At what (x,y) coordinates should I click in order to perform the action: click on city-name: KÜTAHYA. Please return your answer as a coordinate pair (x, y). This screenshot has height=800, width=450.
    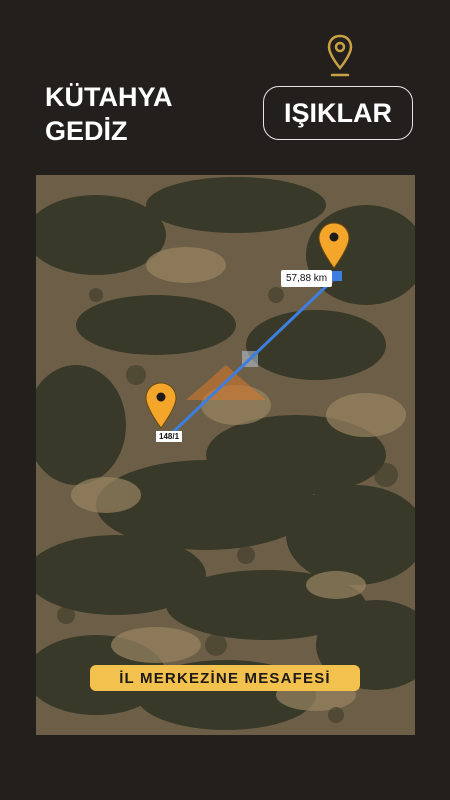
    Looking at the image, I should click on (109, 97).